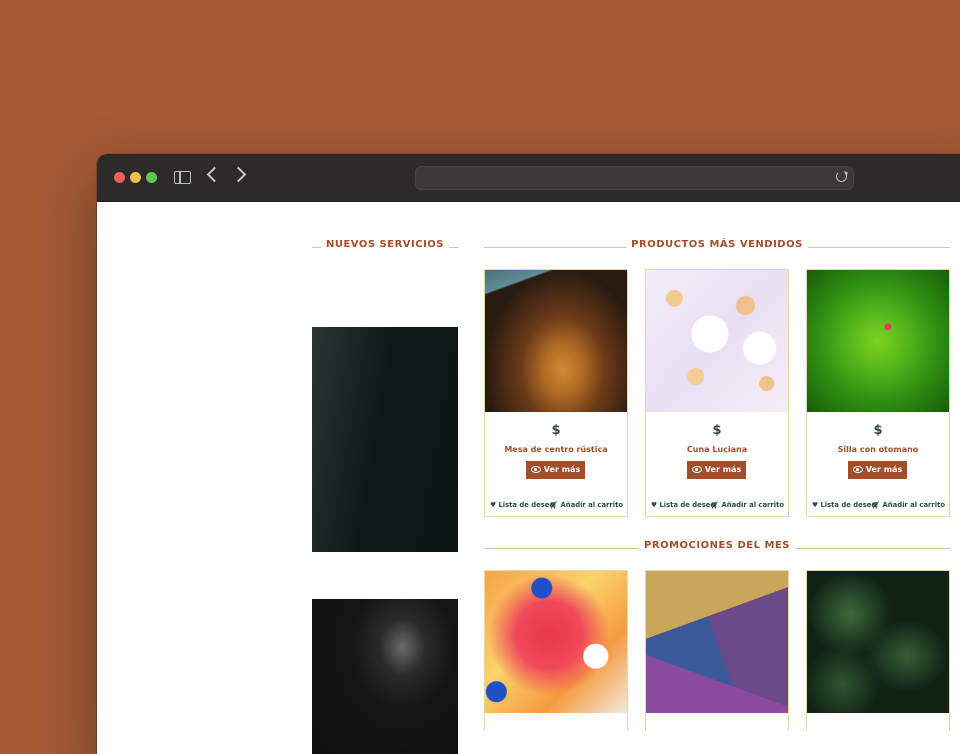 This screenshot has height=754, width=960. Describe the element at coordinates (841, 176) in the screenshot. I see `reload-icon` at that location.